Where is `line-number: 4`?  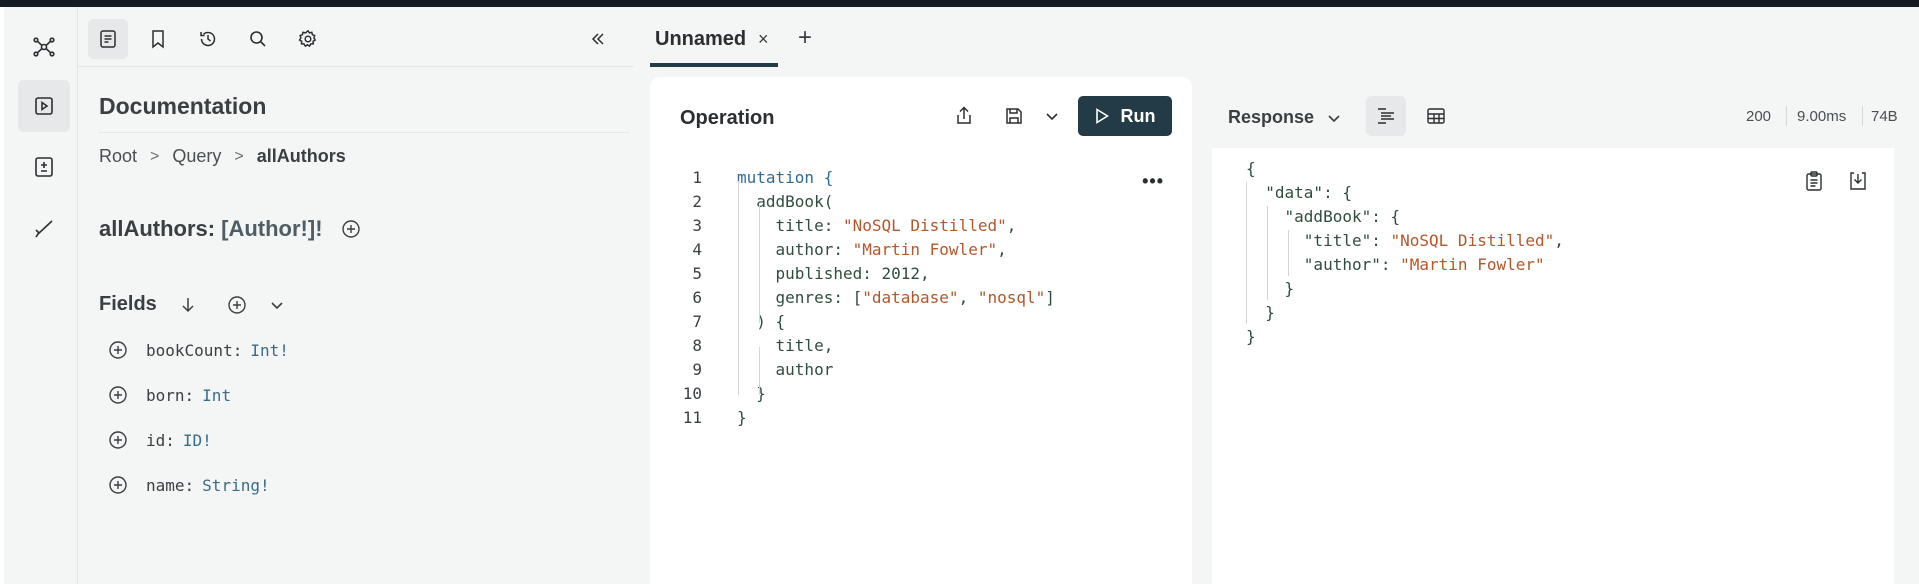
line-number: 4 is located at coordinates (697, 249).